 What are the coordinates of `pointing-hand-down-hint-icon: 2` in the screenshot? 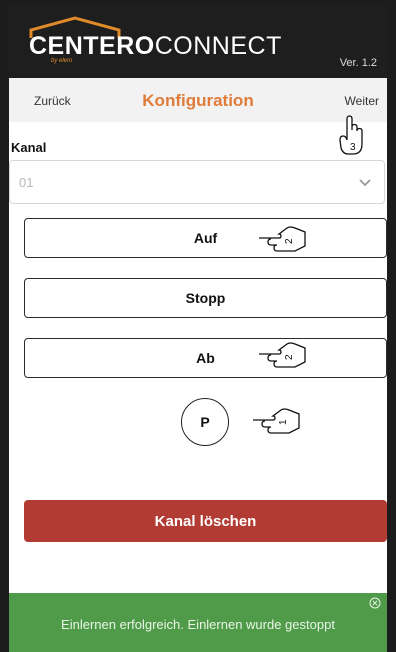 It's located at (282, 355).